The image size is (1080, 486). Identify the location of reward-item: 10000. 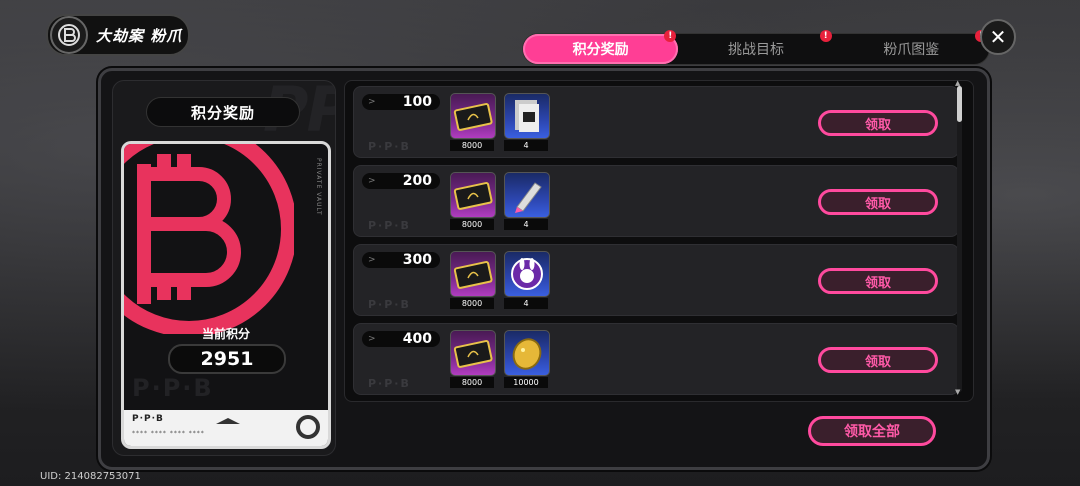
(527, 359).